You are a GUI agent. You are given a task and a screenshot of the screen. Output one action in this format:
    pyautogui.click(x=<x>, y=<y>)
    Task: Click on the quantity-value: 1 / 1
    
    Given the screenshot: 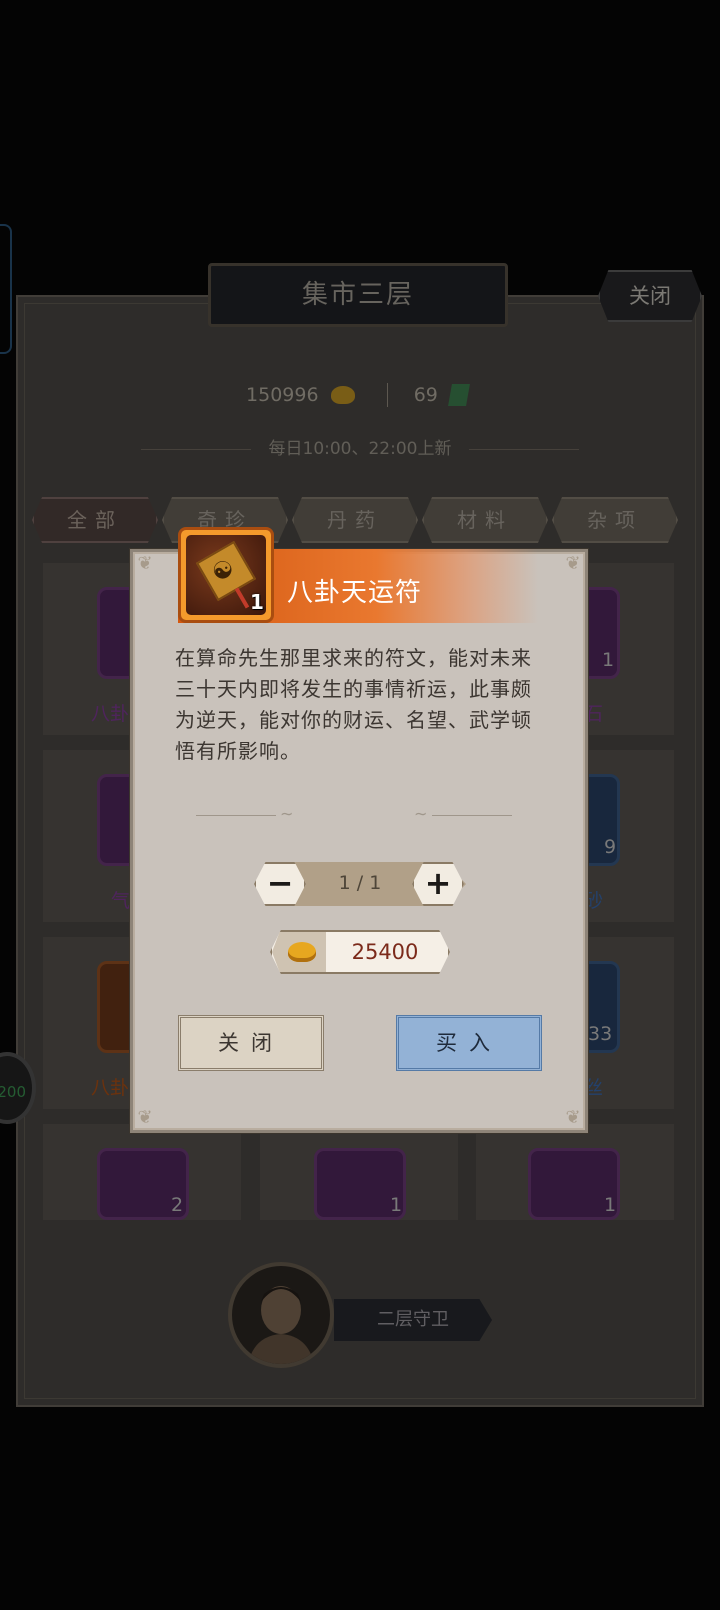 What is the action you would take?
    pyautogui.click(x=360, y=883)
    